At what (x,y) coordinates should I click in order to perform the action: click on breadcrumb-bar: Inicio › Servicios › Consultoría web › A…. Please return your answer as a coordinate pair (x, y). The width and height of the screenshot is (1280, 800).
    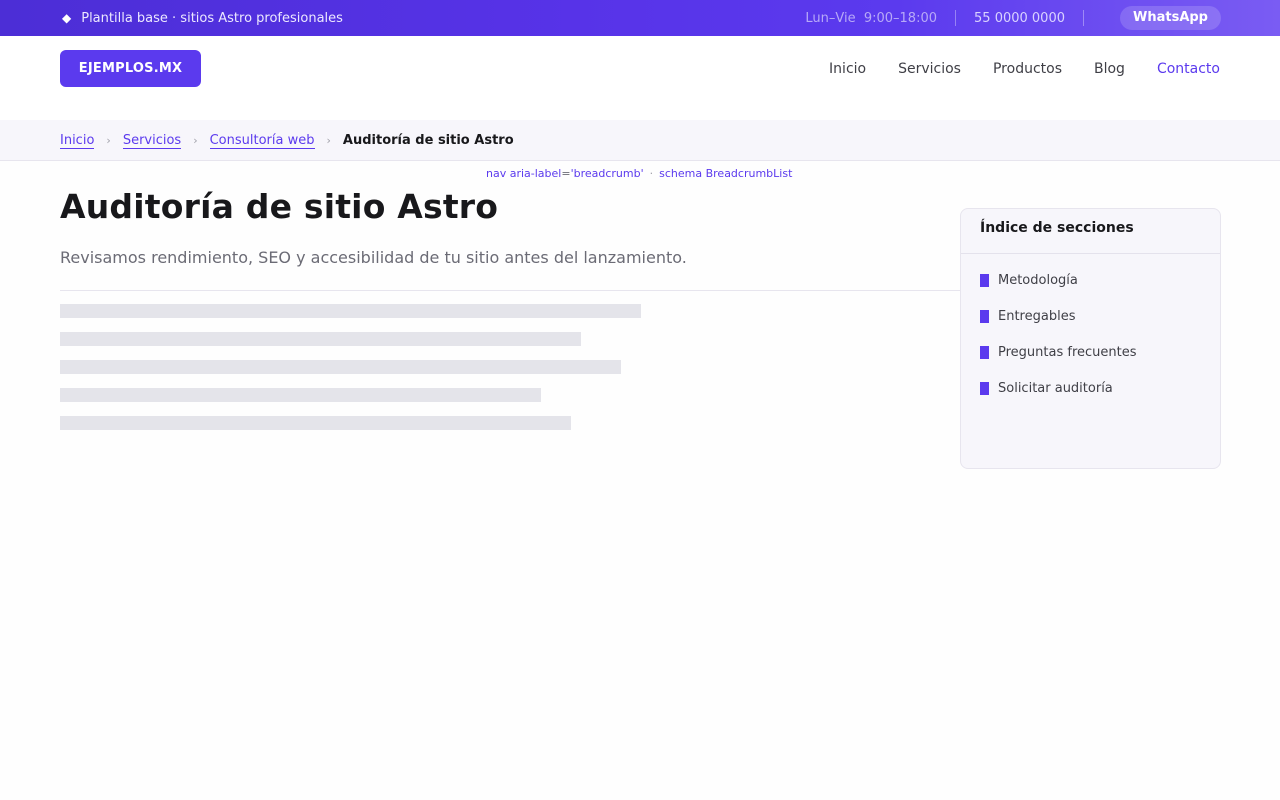
    Looking at the image, I should click on (640, 140).